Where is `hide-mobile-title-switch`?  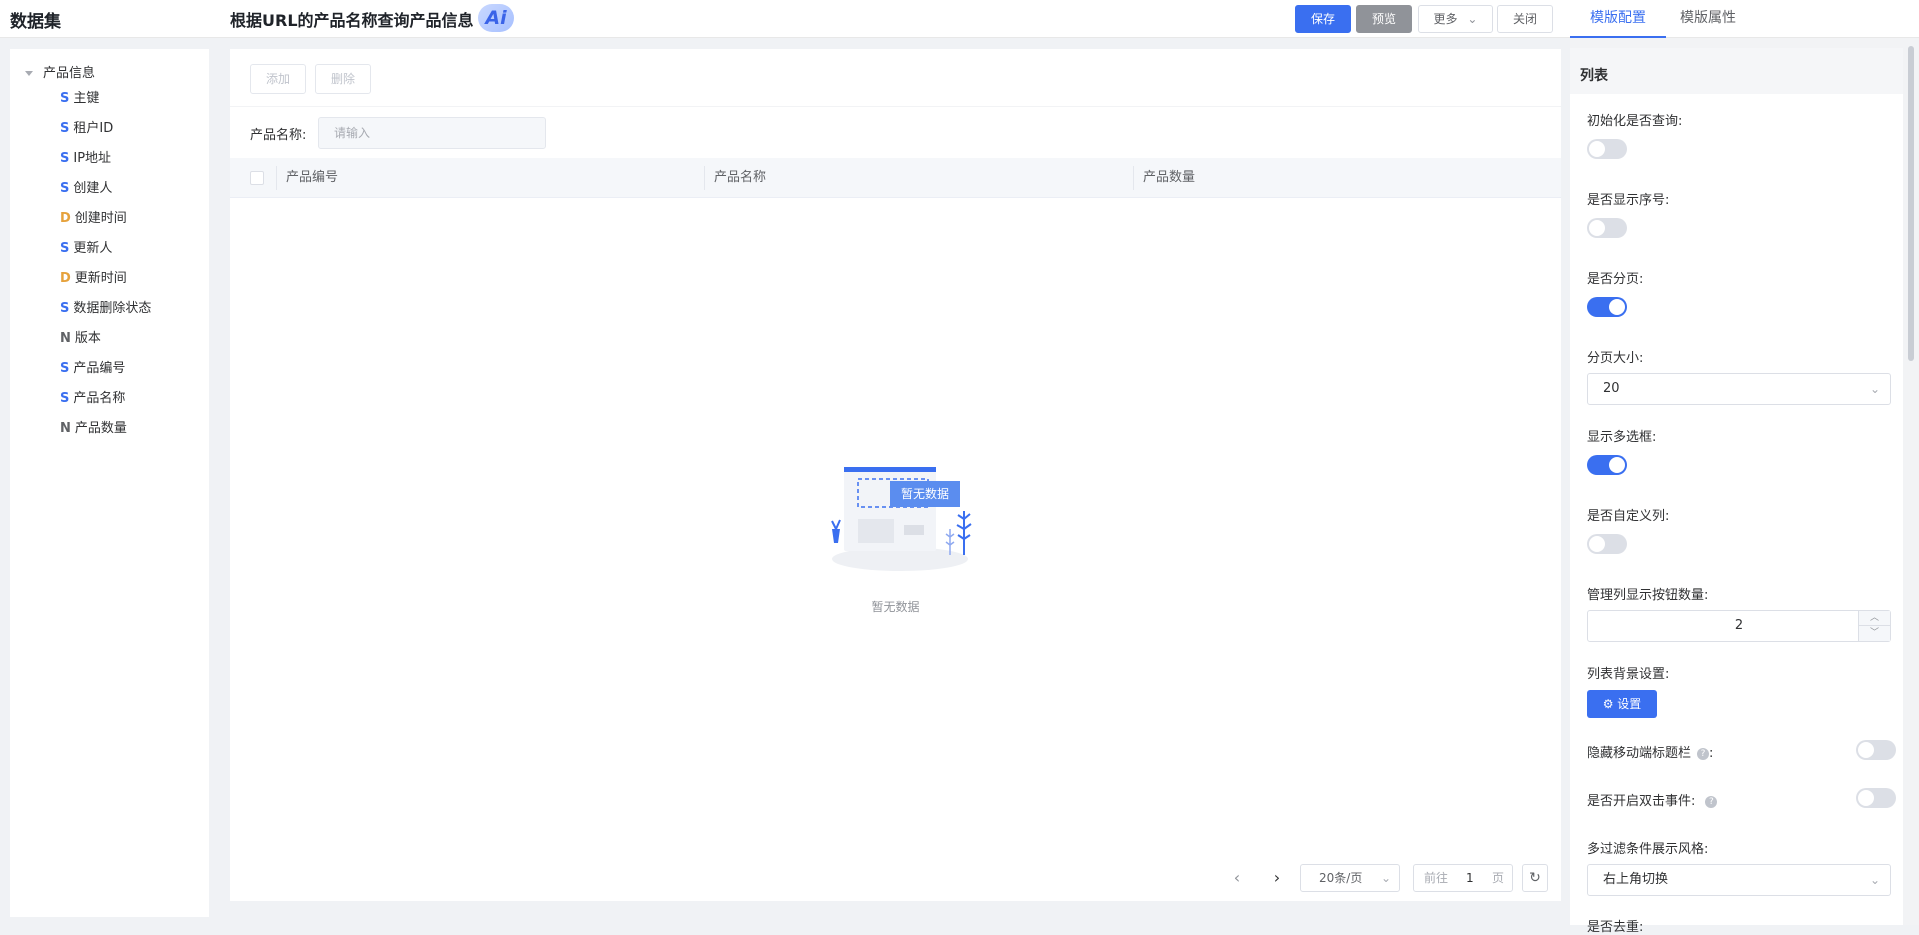
hide-mobile-title-switch is located at coordinates (1876, 750).